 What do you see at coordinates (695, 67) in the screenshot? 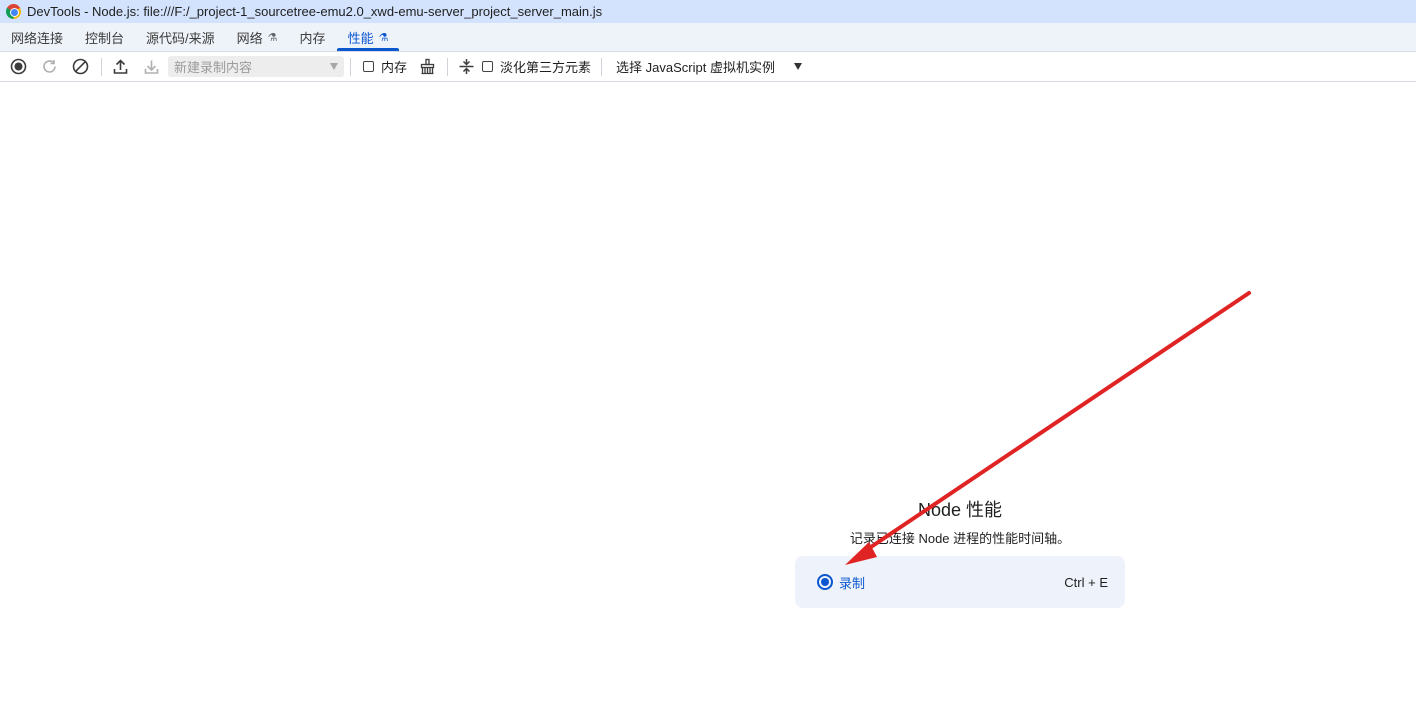
I see `vm-select-label: 选择 JavaScript 虚拟机实例` at bounding box center [695, 67].